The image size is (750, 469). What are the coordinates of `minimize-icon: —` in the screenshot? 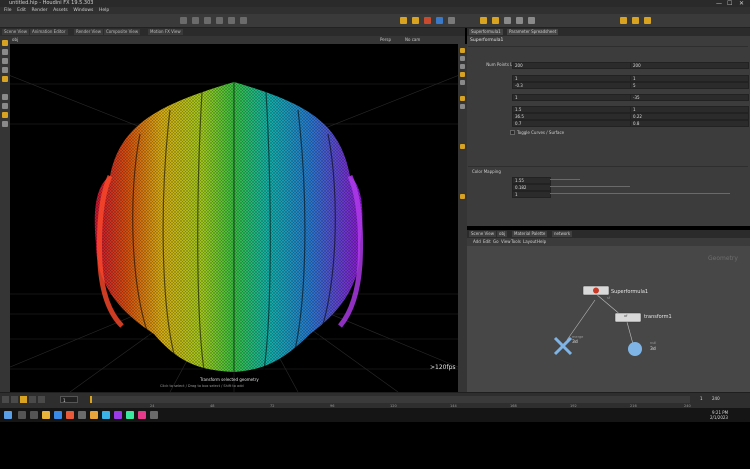 It's located at (719, 3).